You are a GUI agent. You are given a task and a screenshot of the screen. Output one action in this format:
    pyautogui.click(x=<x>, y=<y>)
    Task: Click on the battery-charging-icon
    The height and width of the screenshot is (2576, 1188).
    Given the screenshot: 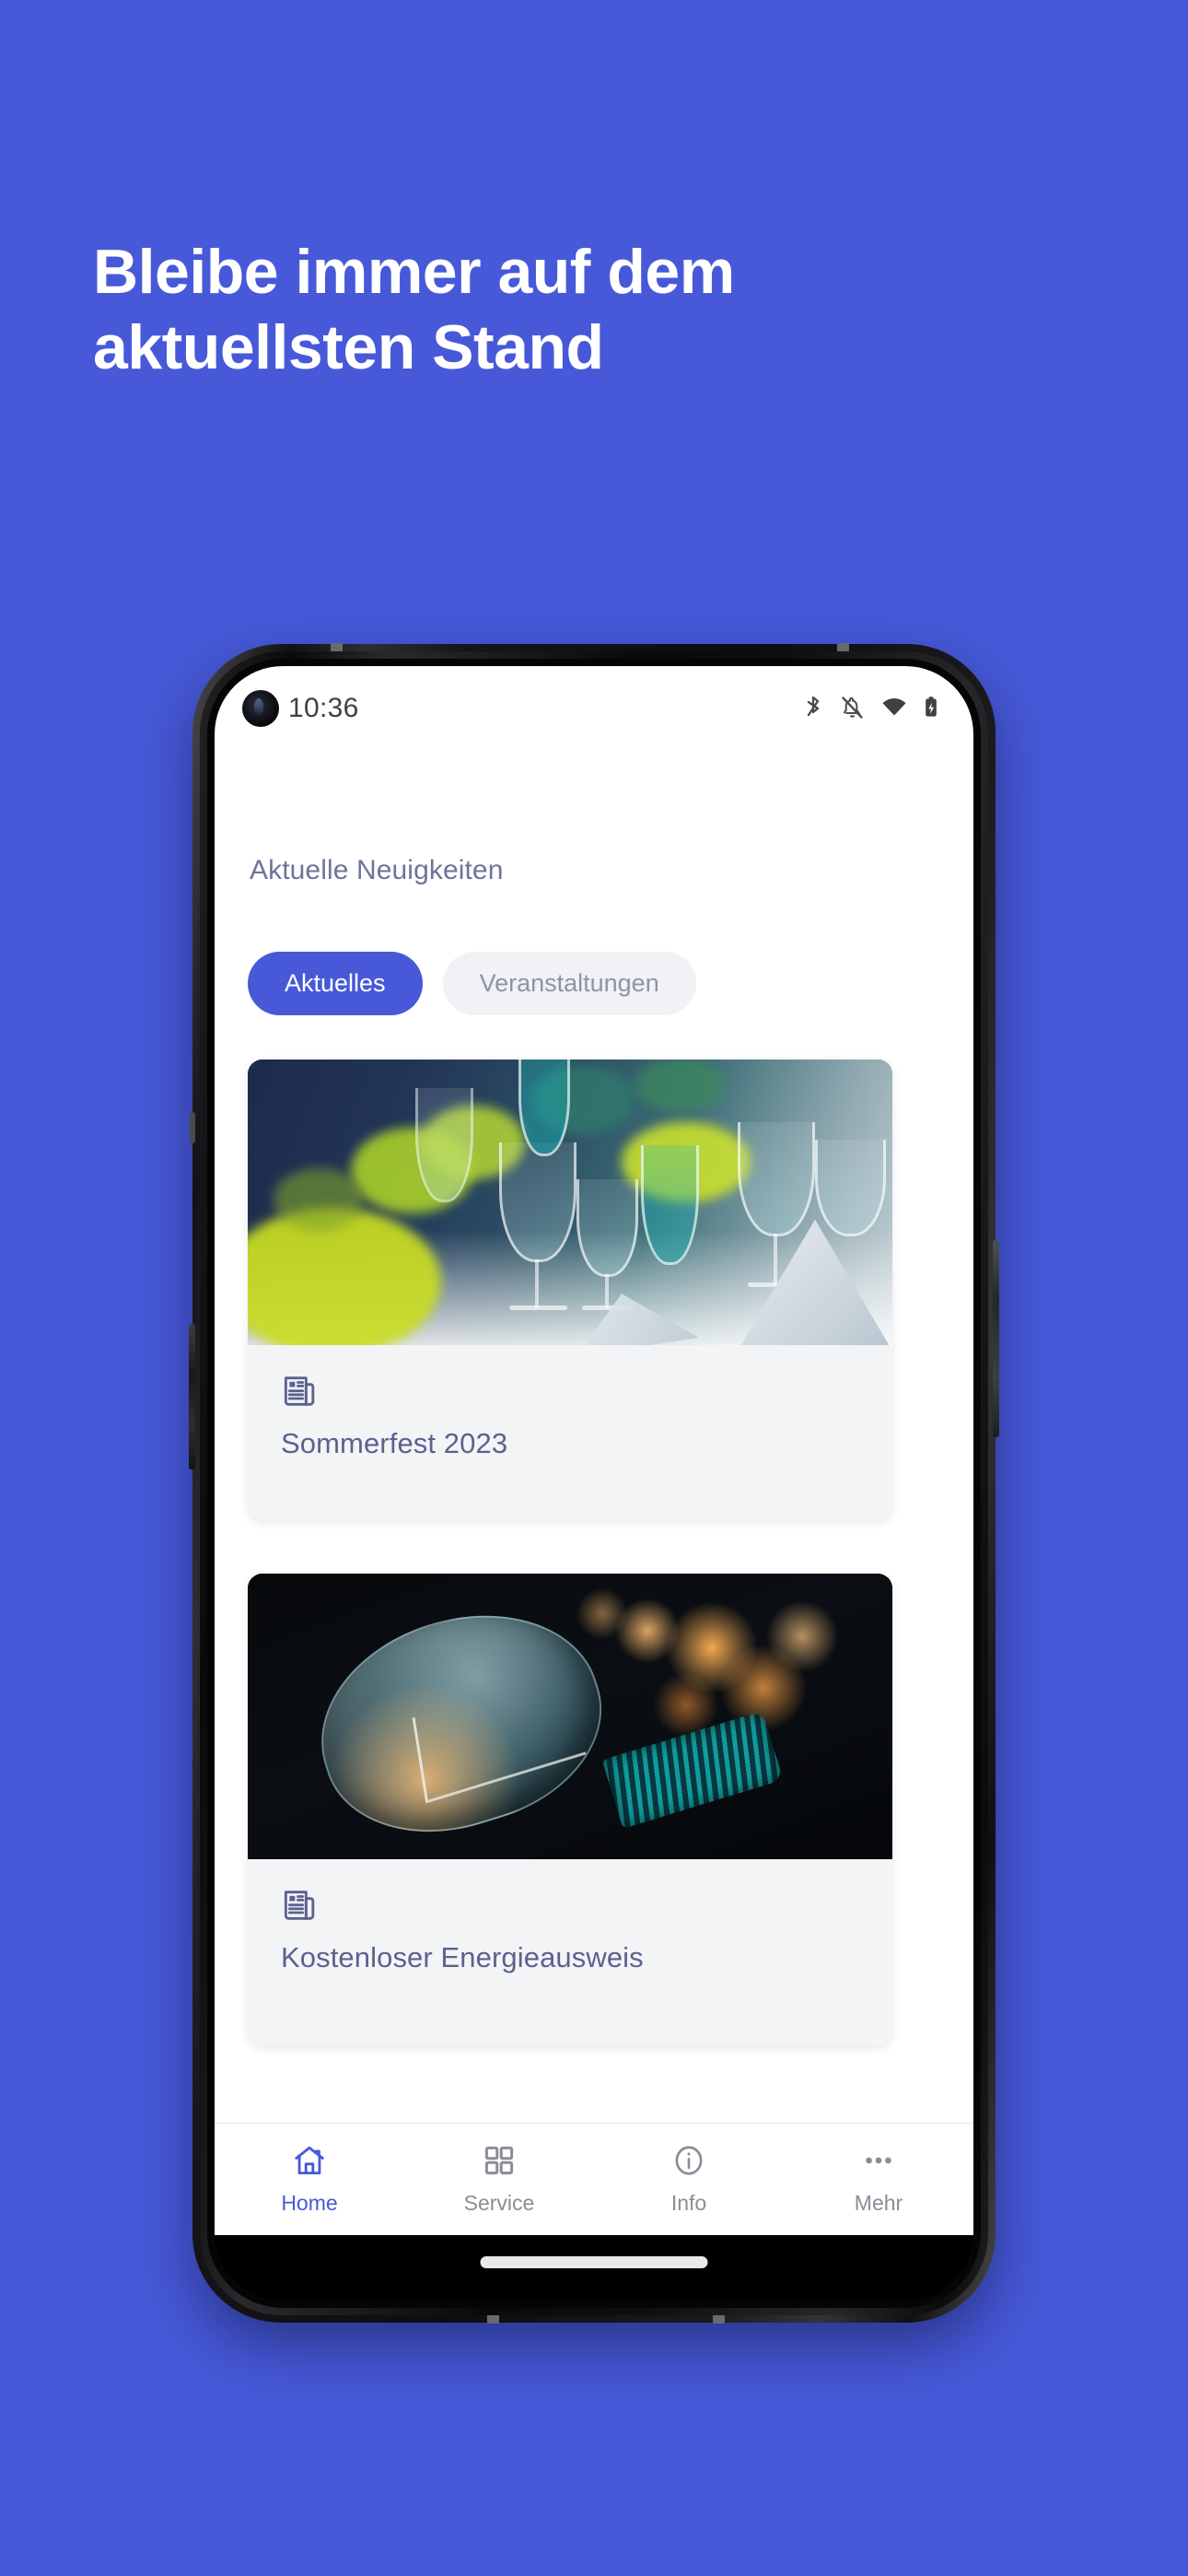 What is the action you would take?
    pyautogui.click(x=931, y=708)
    